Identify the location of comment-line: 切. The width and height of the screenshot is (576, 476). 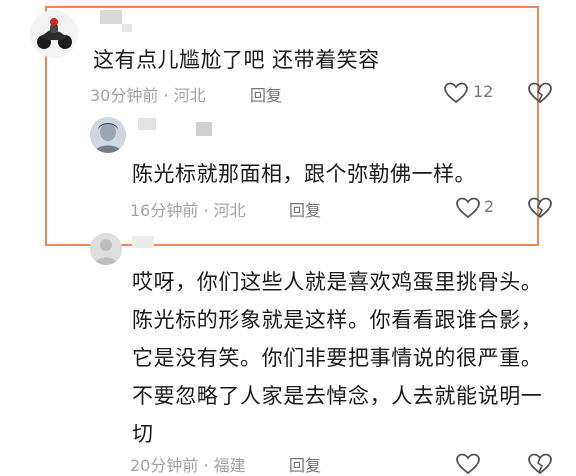
(143, 434).